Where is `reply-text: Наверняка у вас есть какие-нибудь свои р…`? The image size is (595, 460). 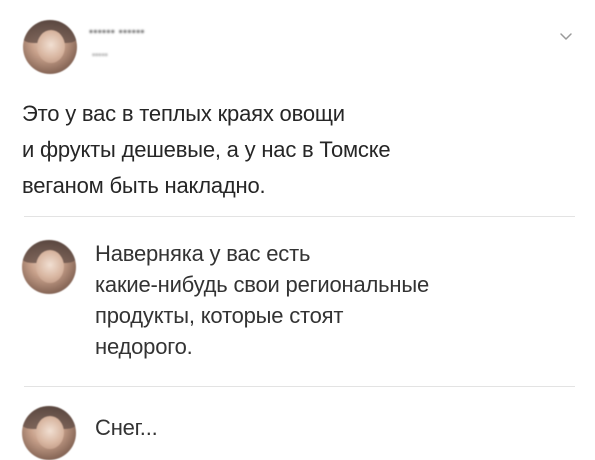 reply-text: Наверняка у вас есть какие-нибудь свои р… is located at coordinates (262, 300).